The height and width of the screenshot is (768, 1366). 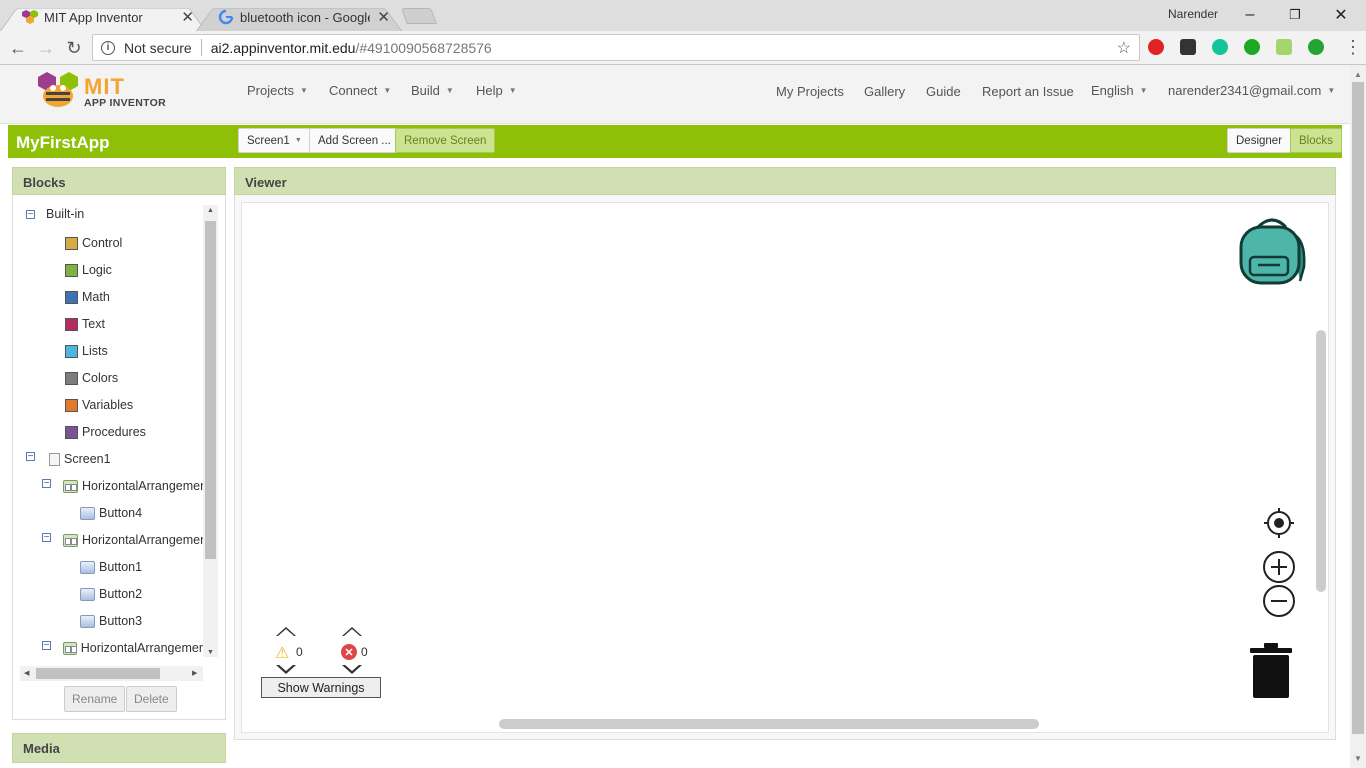 What do you see at coordinates (769, 724) in the screenshot?
I see `workspace-horizontal-scrollbar` at bounding box center [769, 724].